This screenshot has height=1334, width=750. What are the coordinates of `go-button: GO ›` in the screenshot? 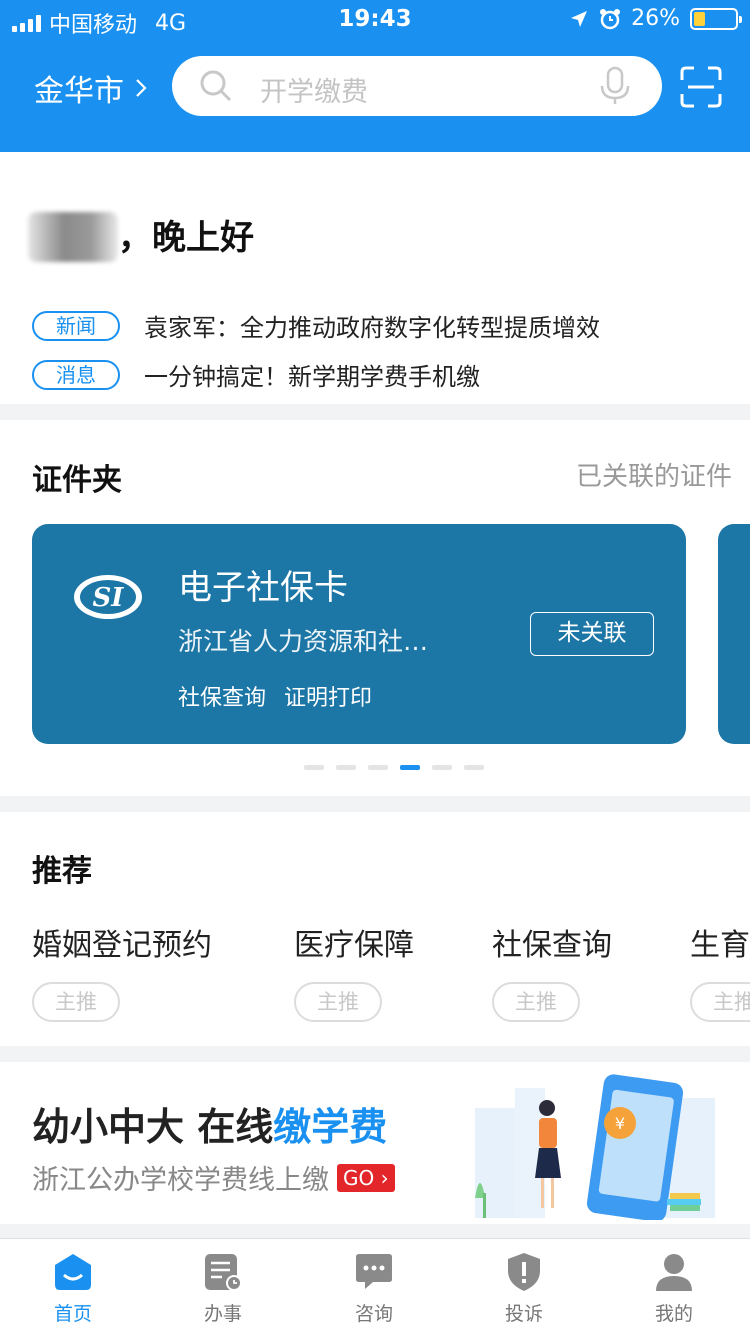 It's located at (366, 1177).